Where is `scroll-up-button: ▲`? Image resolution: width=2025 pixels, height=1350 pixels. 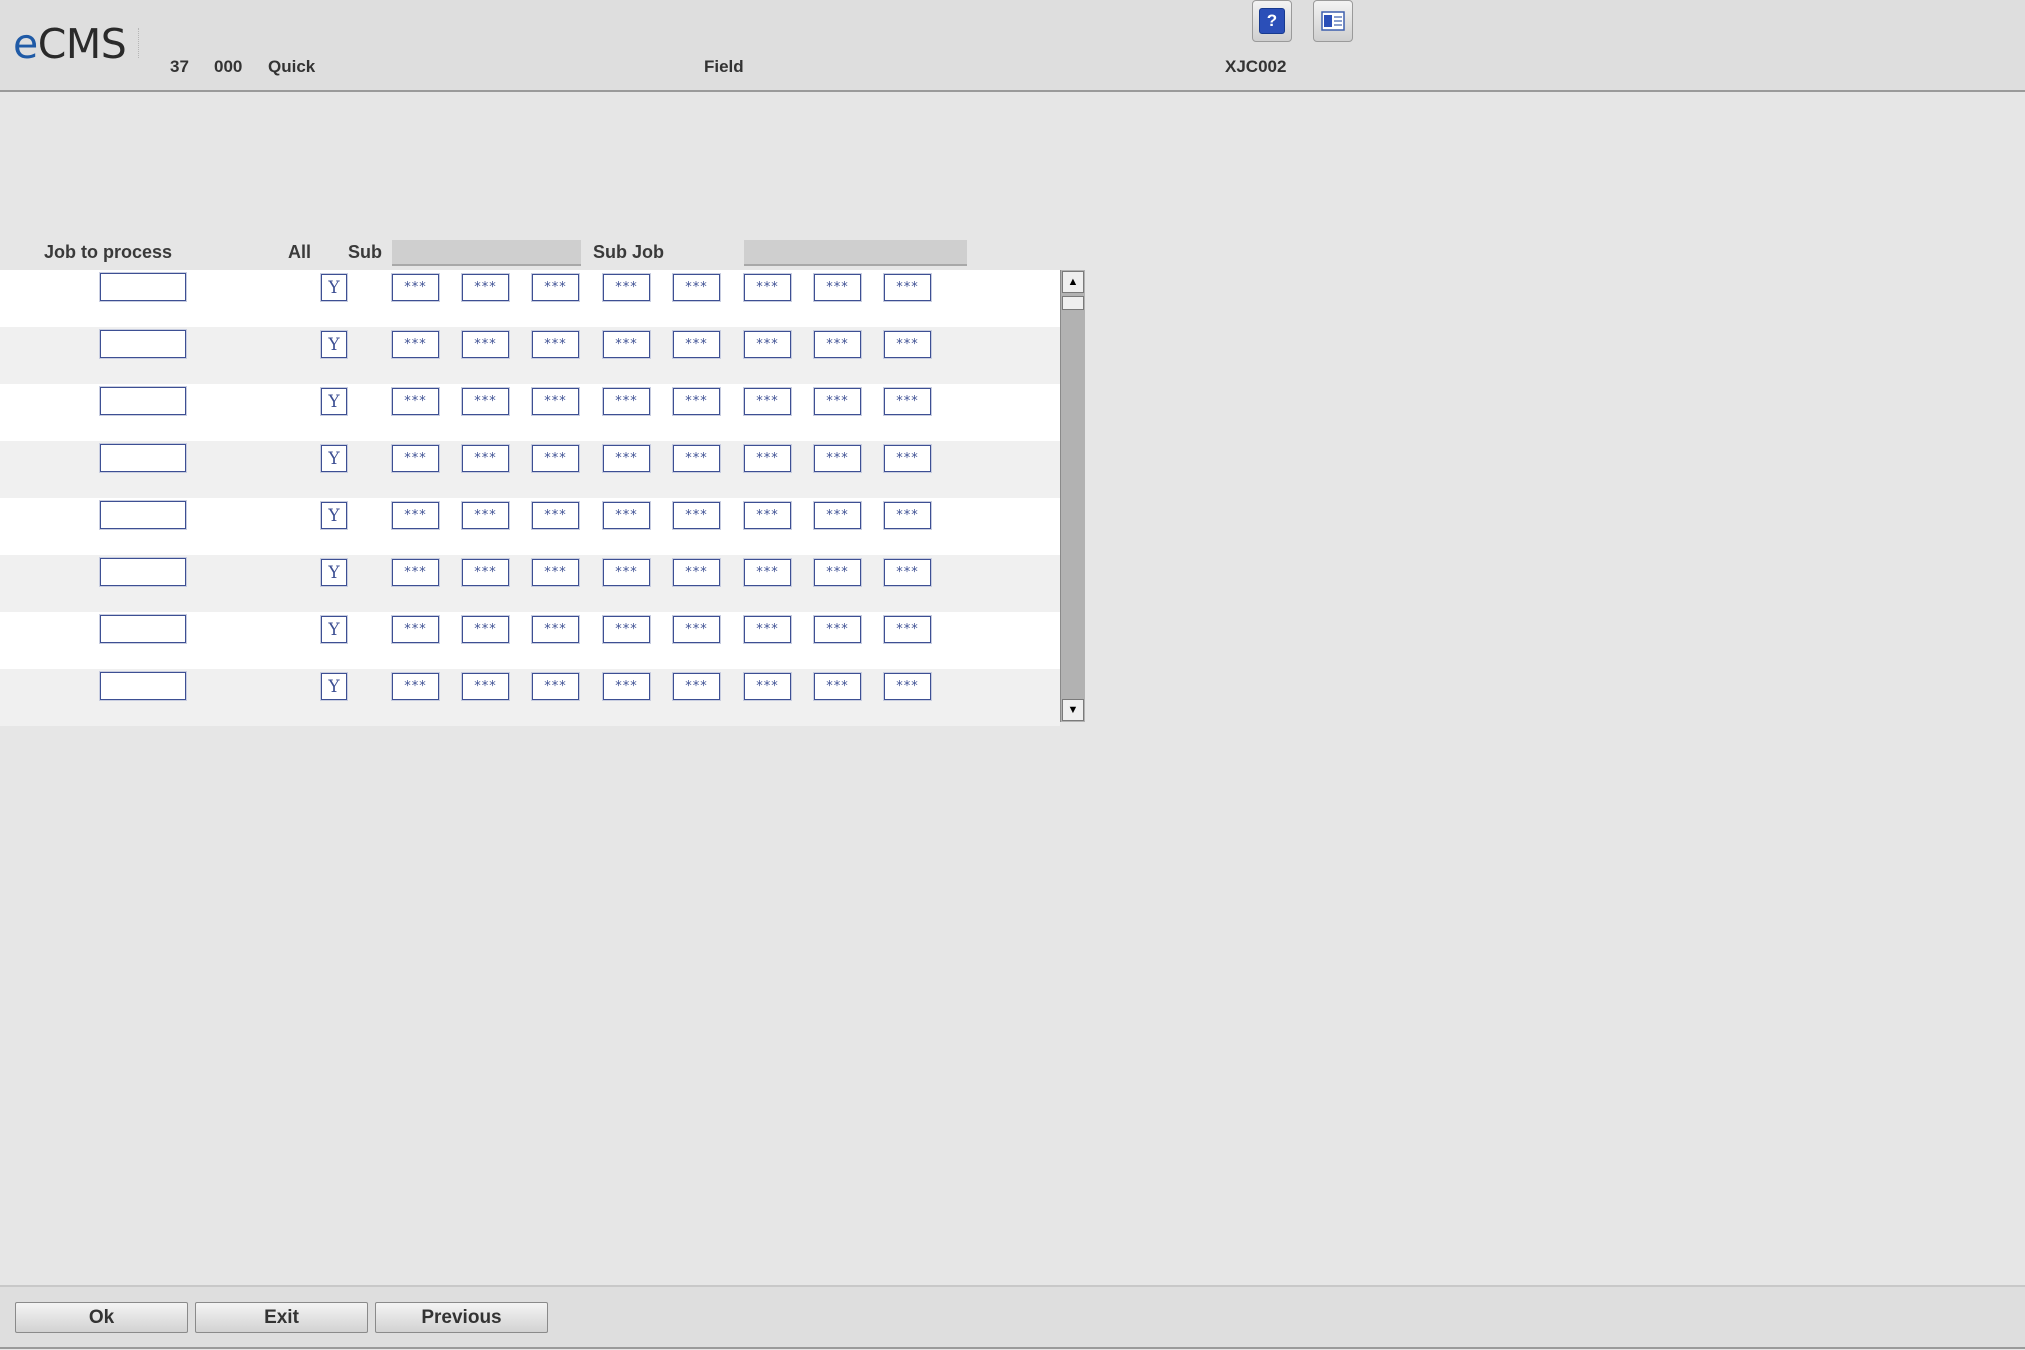 scroll-up-button: ▲ is located at coordinates (1073, 282).